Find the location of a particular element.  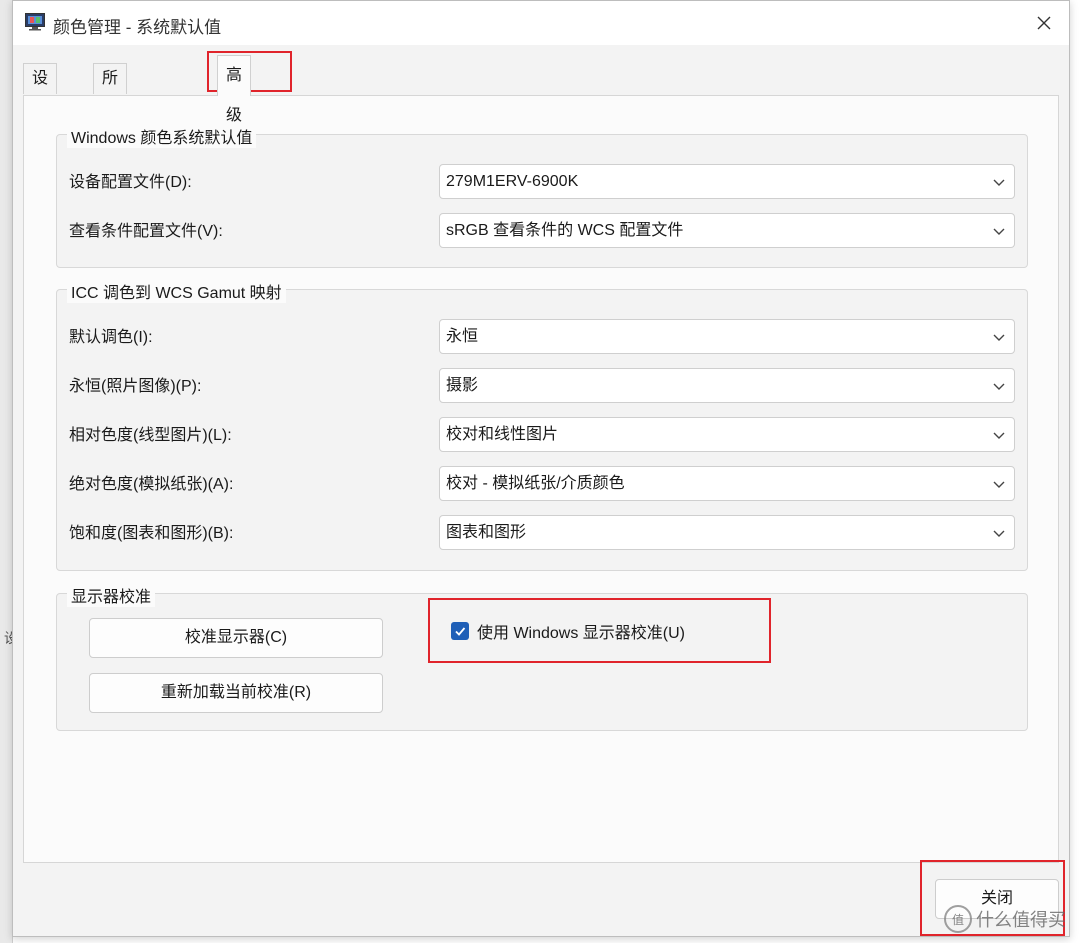

default-rendering-label: 默认调色(I): is located at coordinates (111, 337).